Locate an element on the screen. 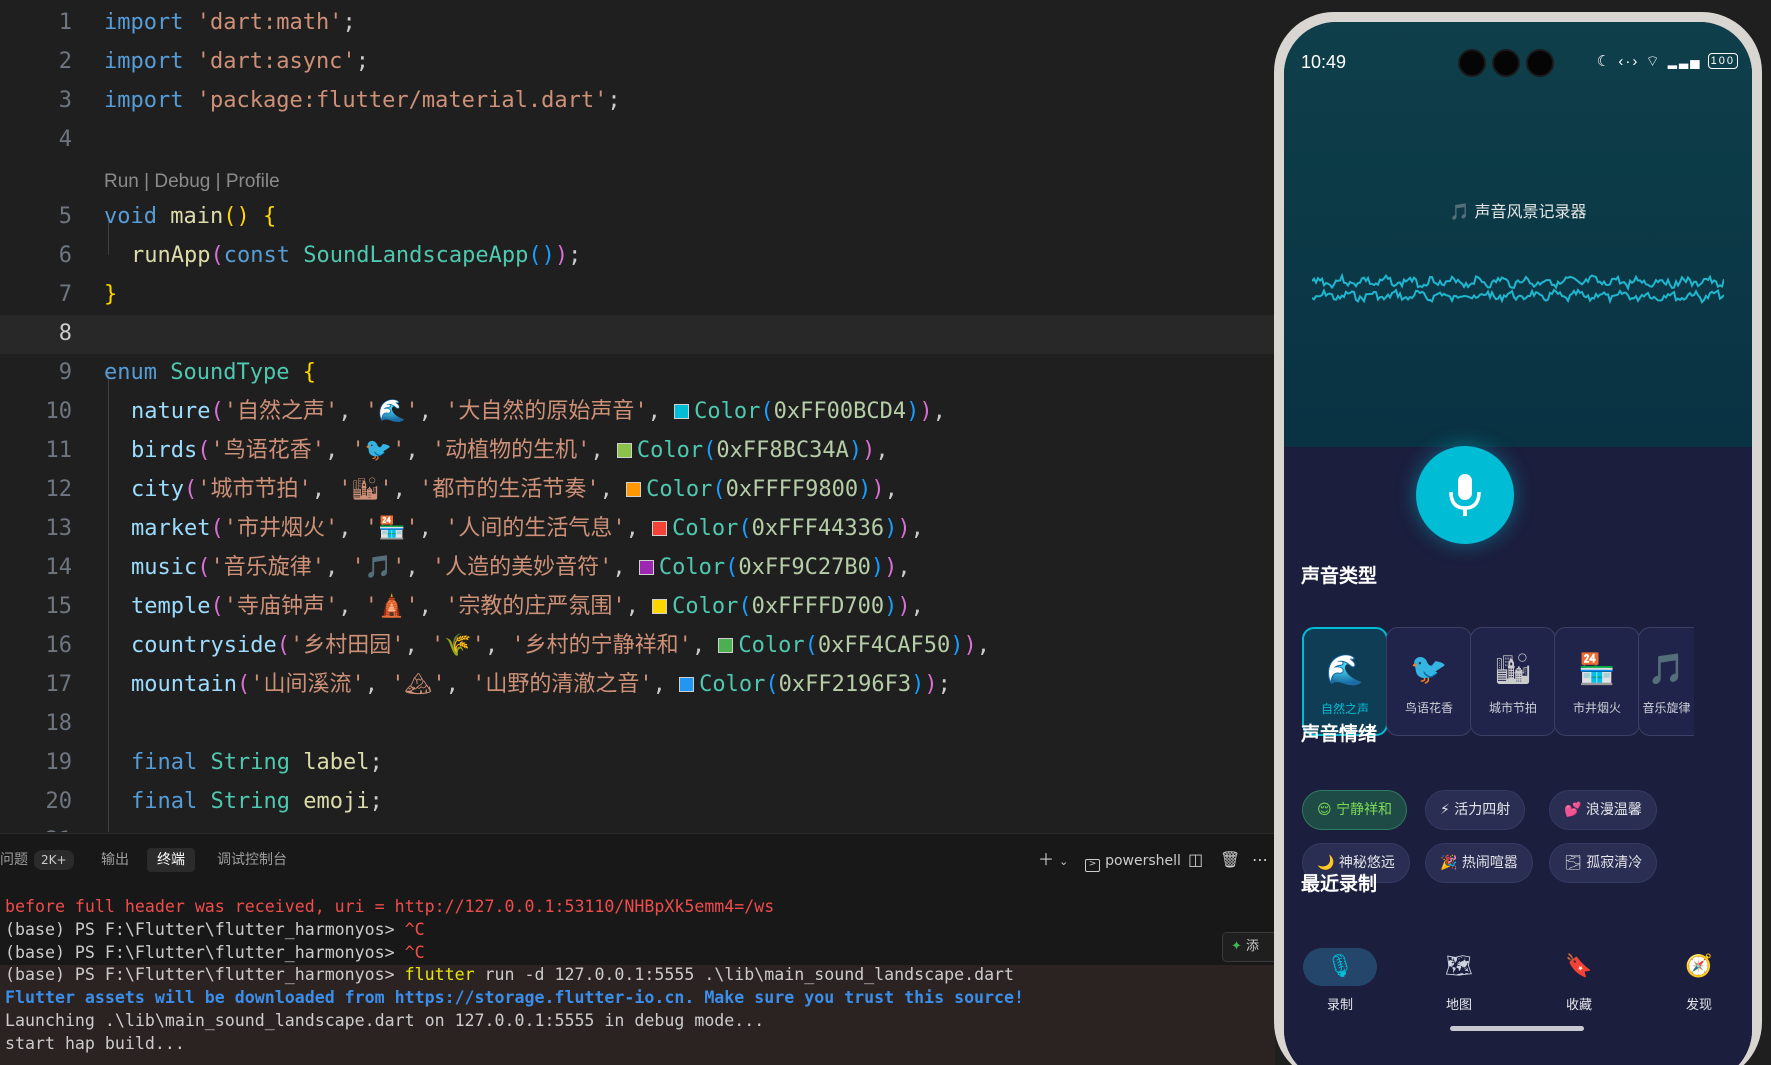  tab-problems: 问题 2K+ is located at coordinates (37, 860).